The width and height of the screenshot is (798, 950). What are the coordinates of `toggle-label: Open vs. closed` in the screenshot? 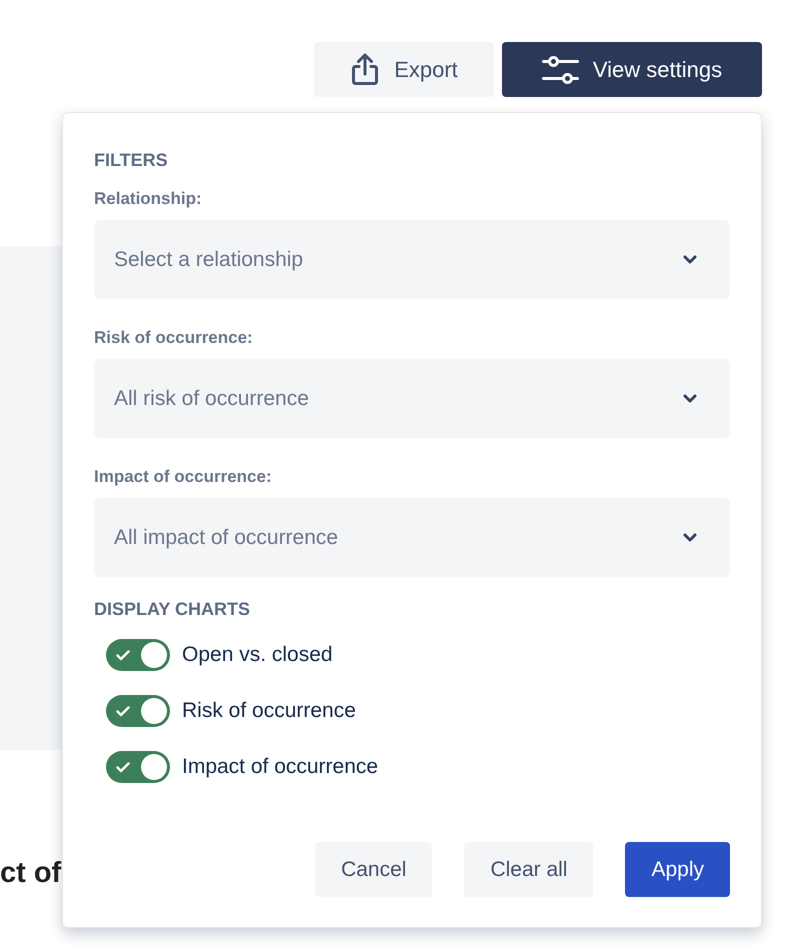 It's located at (257, 655).